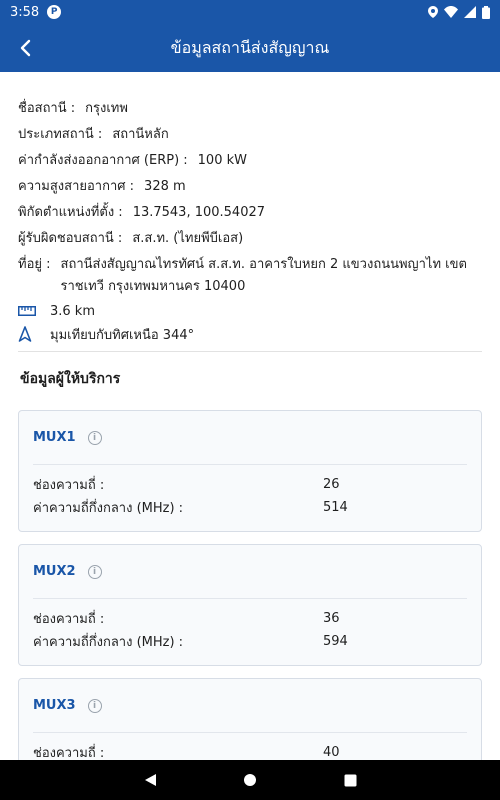 This screenshot has width=500, height=800. I want to click on bearing-row: มุมเทียบกับทิศเหนือ 344°, so click(250, 334).